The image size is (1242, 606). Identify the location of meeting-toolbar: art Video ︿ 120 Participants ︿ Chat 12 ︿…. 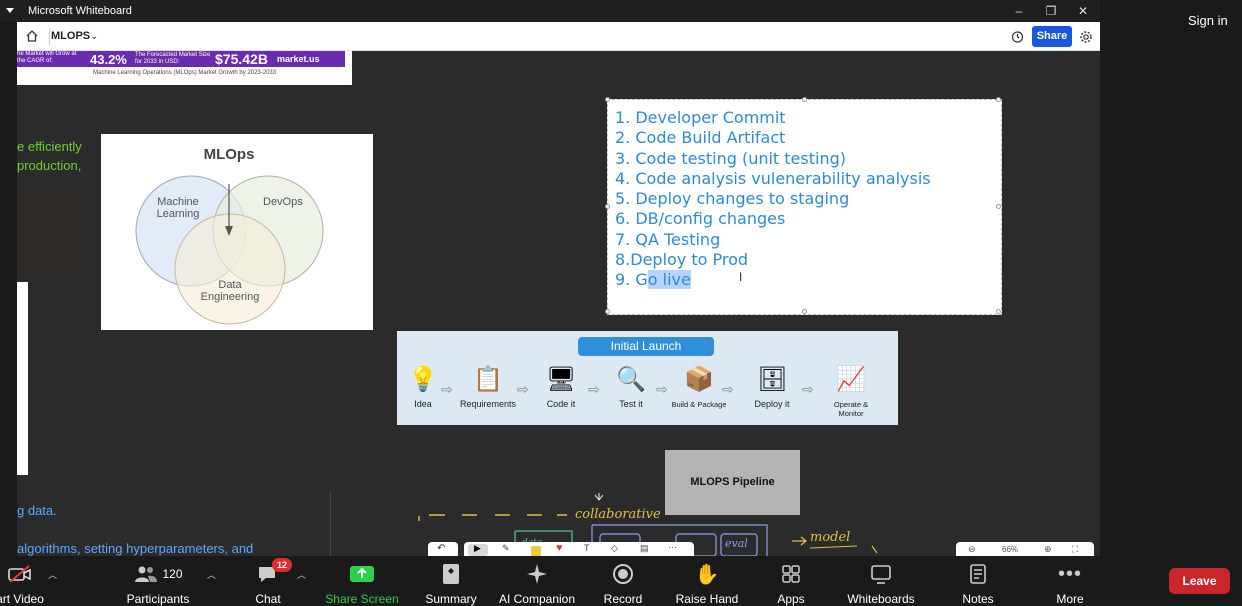
(621, 581).